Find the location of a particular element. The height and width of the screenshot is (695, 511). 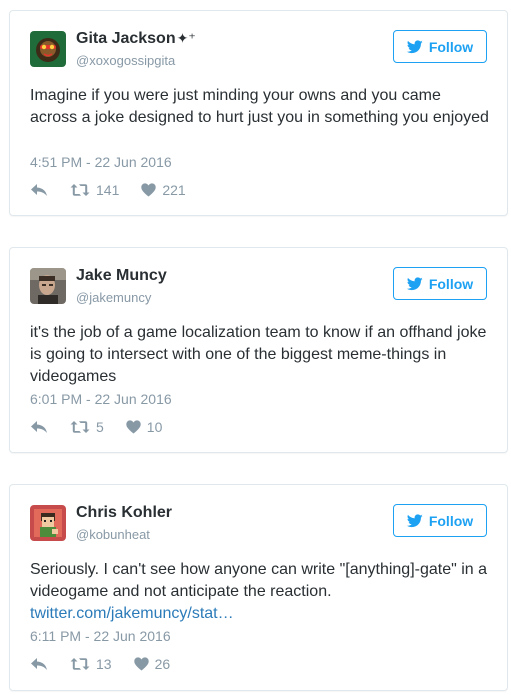

retweet-button: 141 is located at coordinates (94, 190).